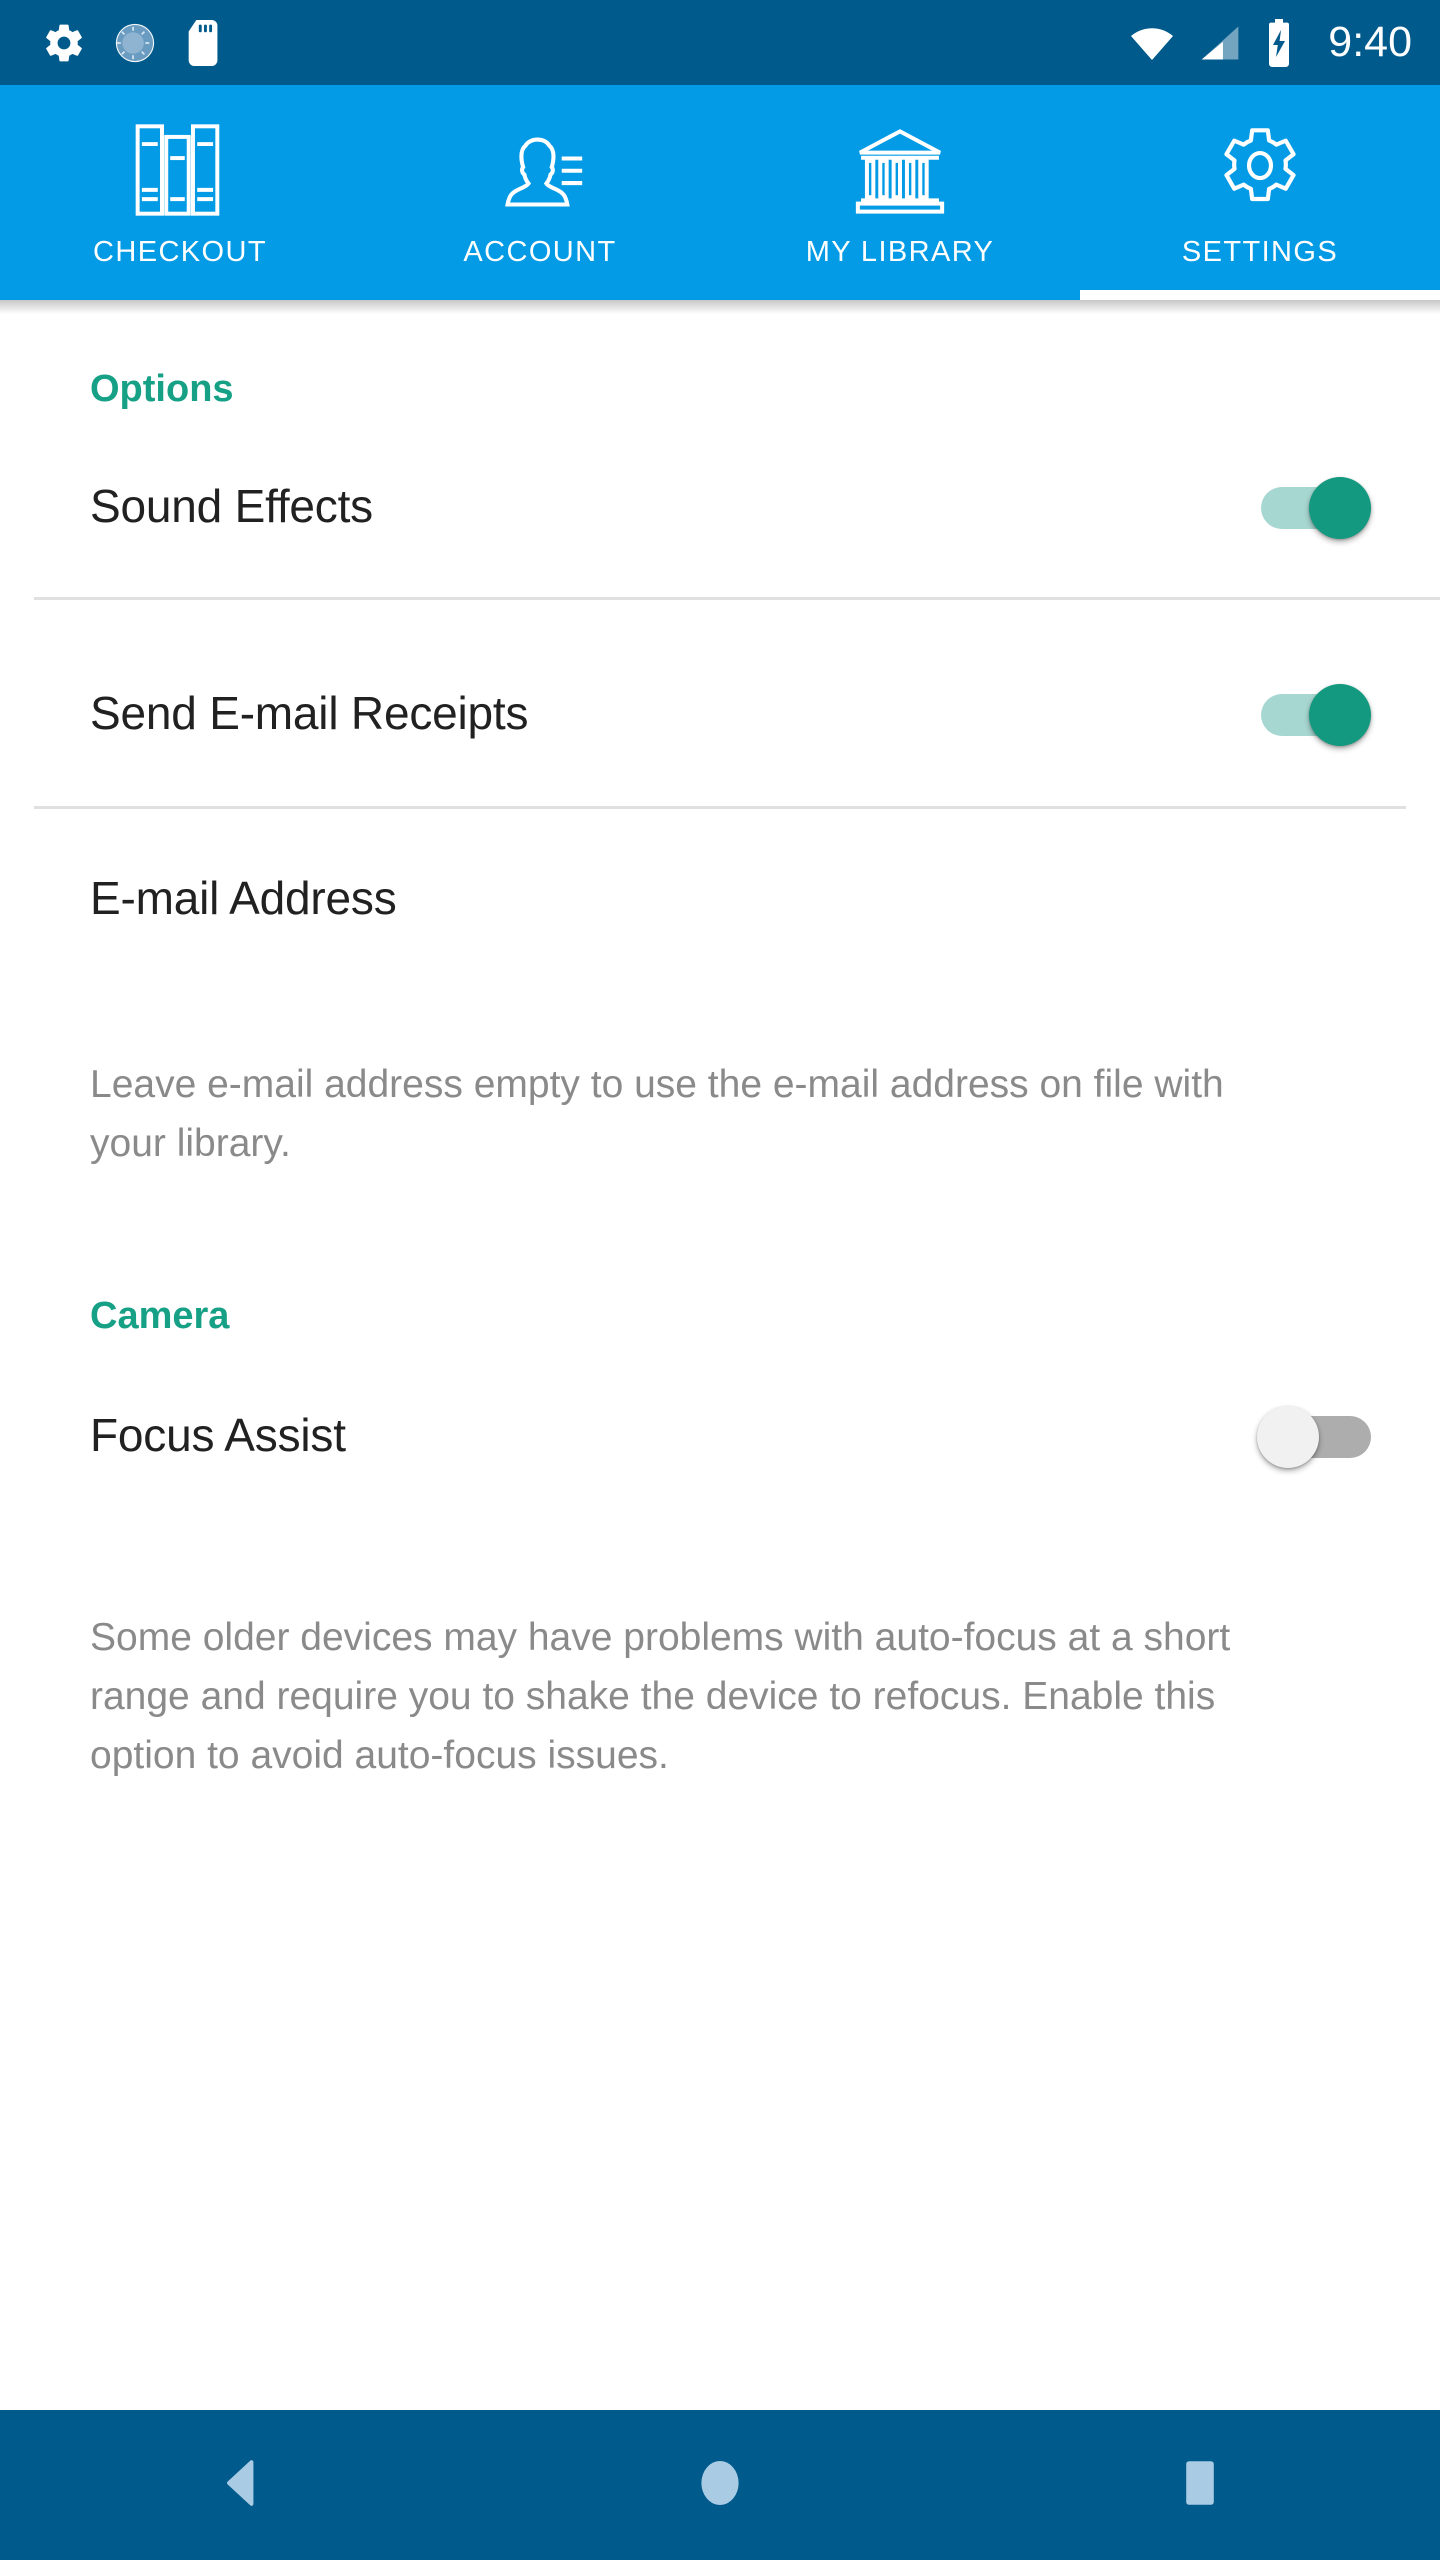 The image size is (1440, 2560). What do you see at coordinates (1152, 43) in the screenshot?
I see `wifi-icon` at bounding box center [1152, 43].